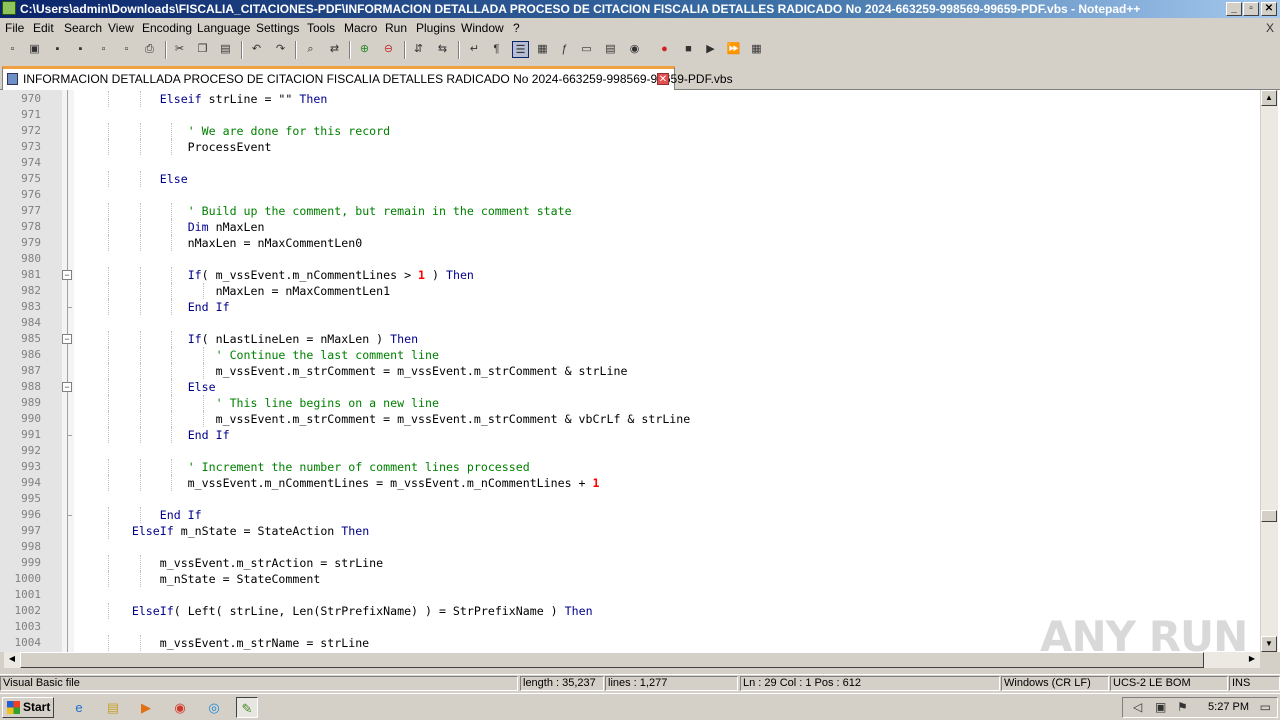  Describe the element at coordinates (630, 115) in the screenshot. I see `code-line: 971` at that location.